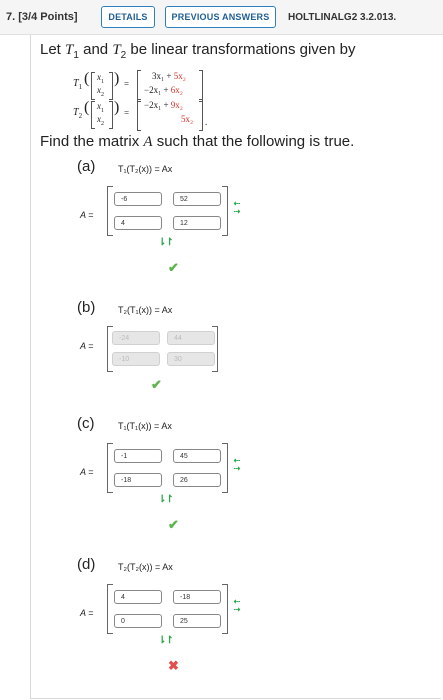 The height and width of the screenshot is (700, 443). What do you see at coordinates (187, 119) in the screenshot?
I see `t2-row2: 5x₂` at bounding box center [187, 119].